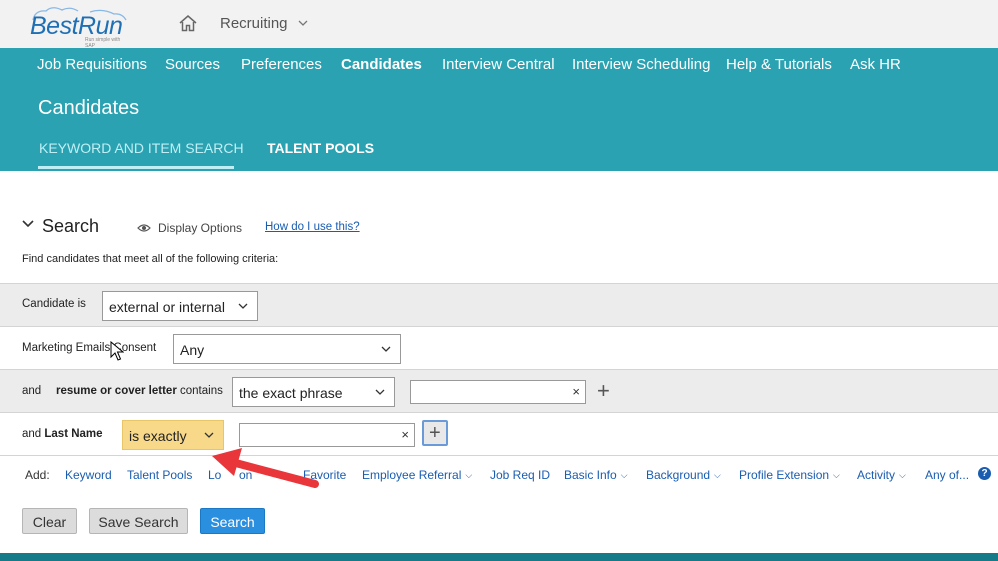  I want to click on criteria-label: resume or cover letter contains, so click(139, 391).